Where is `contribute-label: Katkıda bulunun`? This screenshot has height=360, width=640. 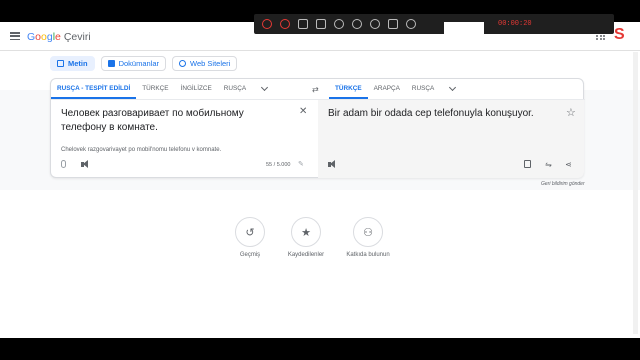 contribute-label: Katkıda bulunun is located at coordinates (368, 255).